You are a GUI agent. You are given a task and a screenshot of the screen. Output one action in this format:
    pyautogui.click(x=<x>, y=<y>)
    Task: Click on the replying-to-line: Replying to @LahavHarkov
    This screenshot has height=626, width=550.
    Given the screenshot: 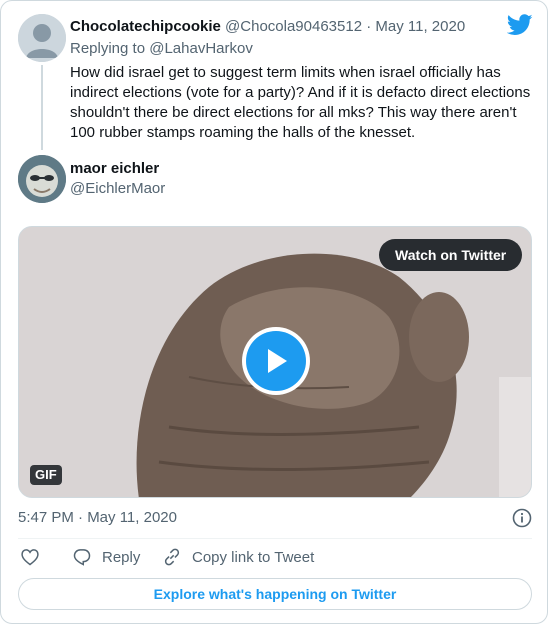 What is the action you would take?
    pyautogui.click(x=161, y=49)
    